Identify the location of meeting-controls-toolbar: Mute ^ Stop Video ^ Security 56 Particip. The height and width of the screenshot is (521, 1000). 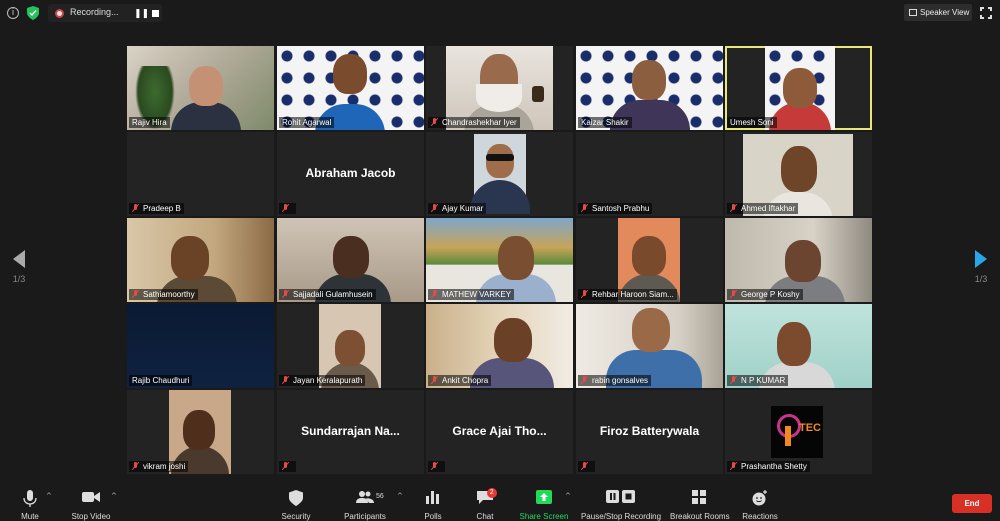
(500, 501).